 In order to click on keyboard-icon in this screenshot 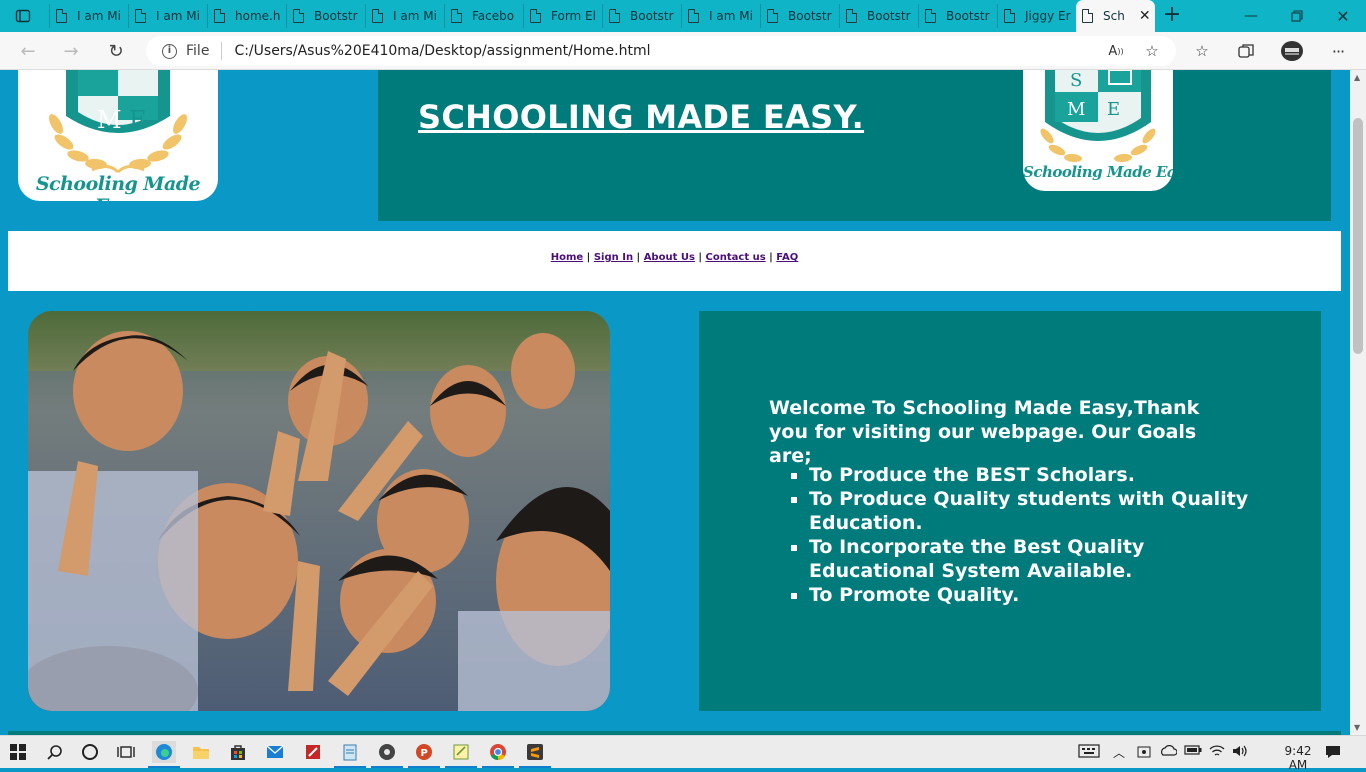, I will do `click(1089, 753)`.